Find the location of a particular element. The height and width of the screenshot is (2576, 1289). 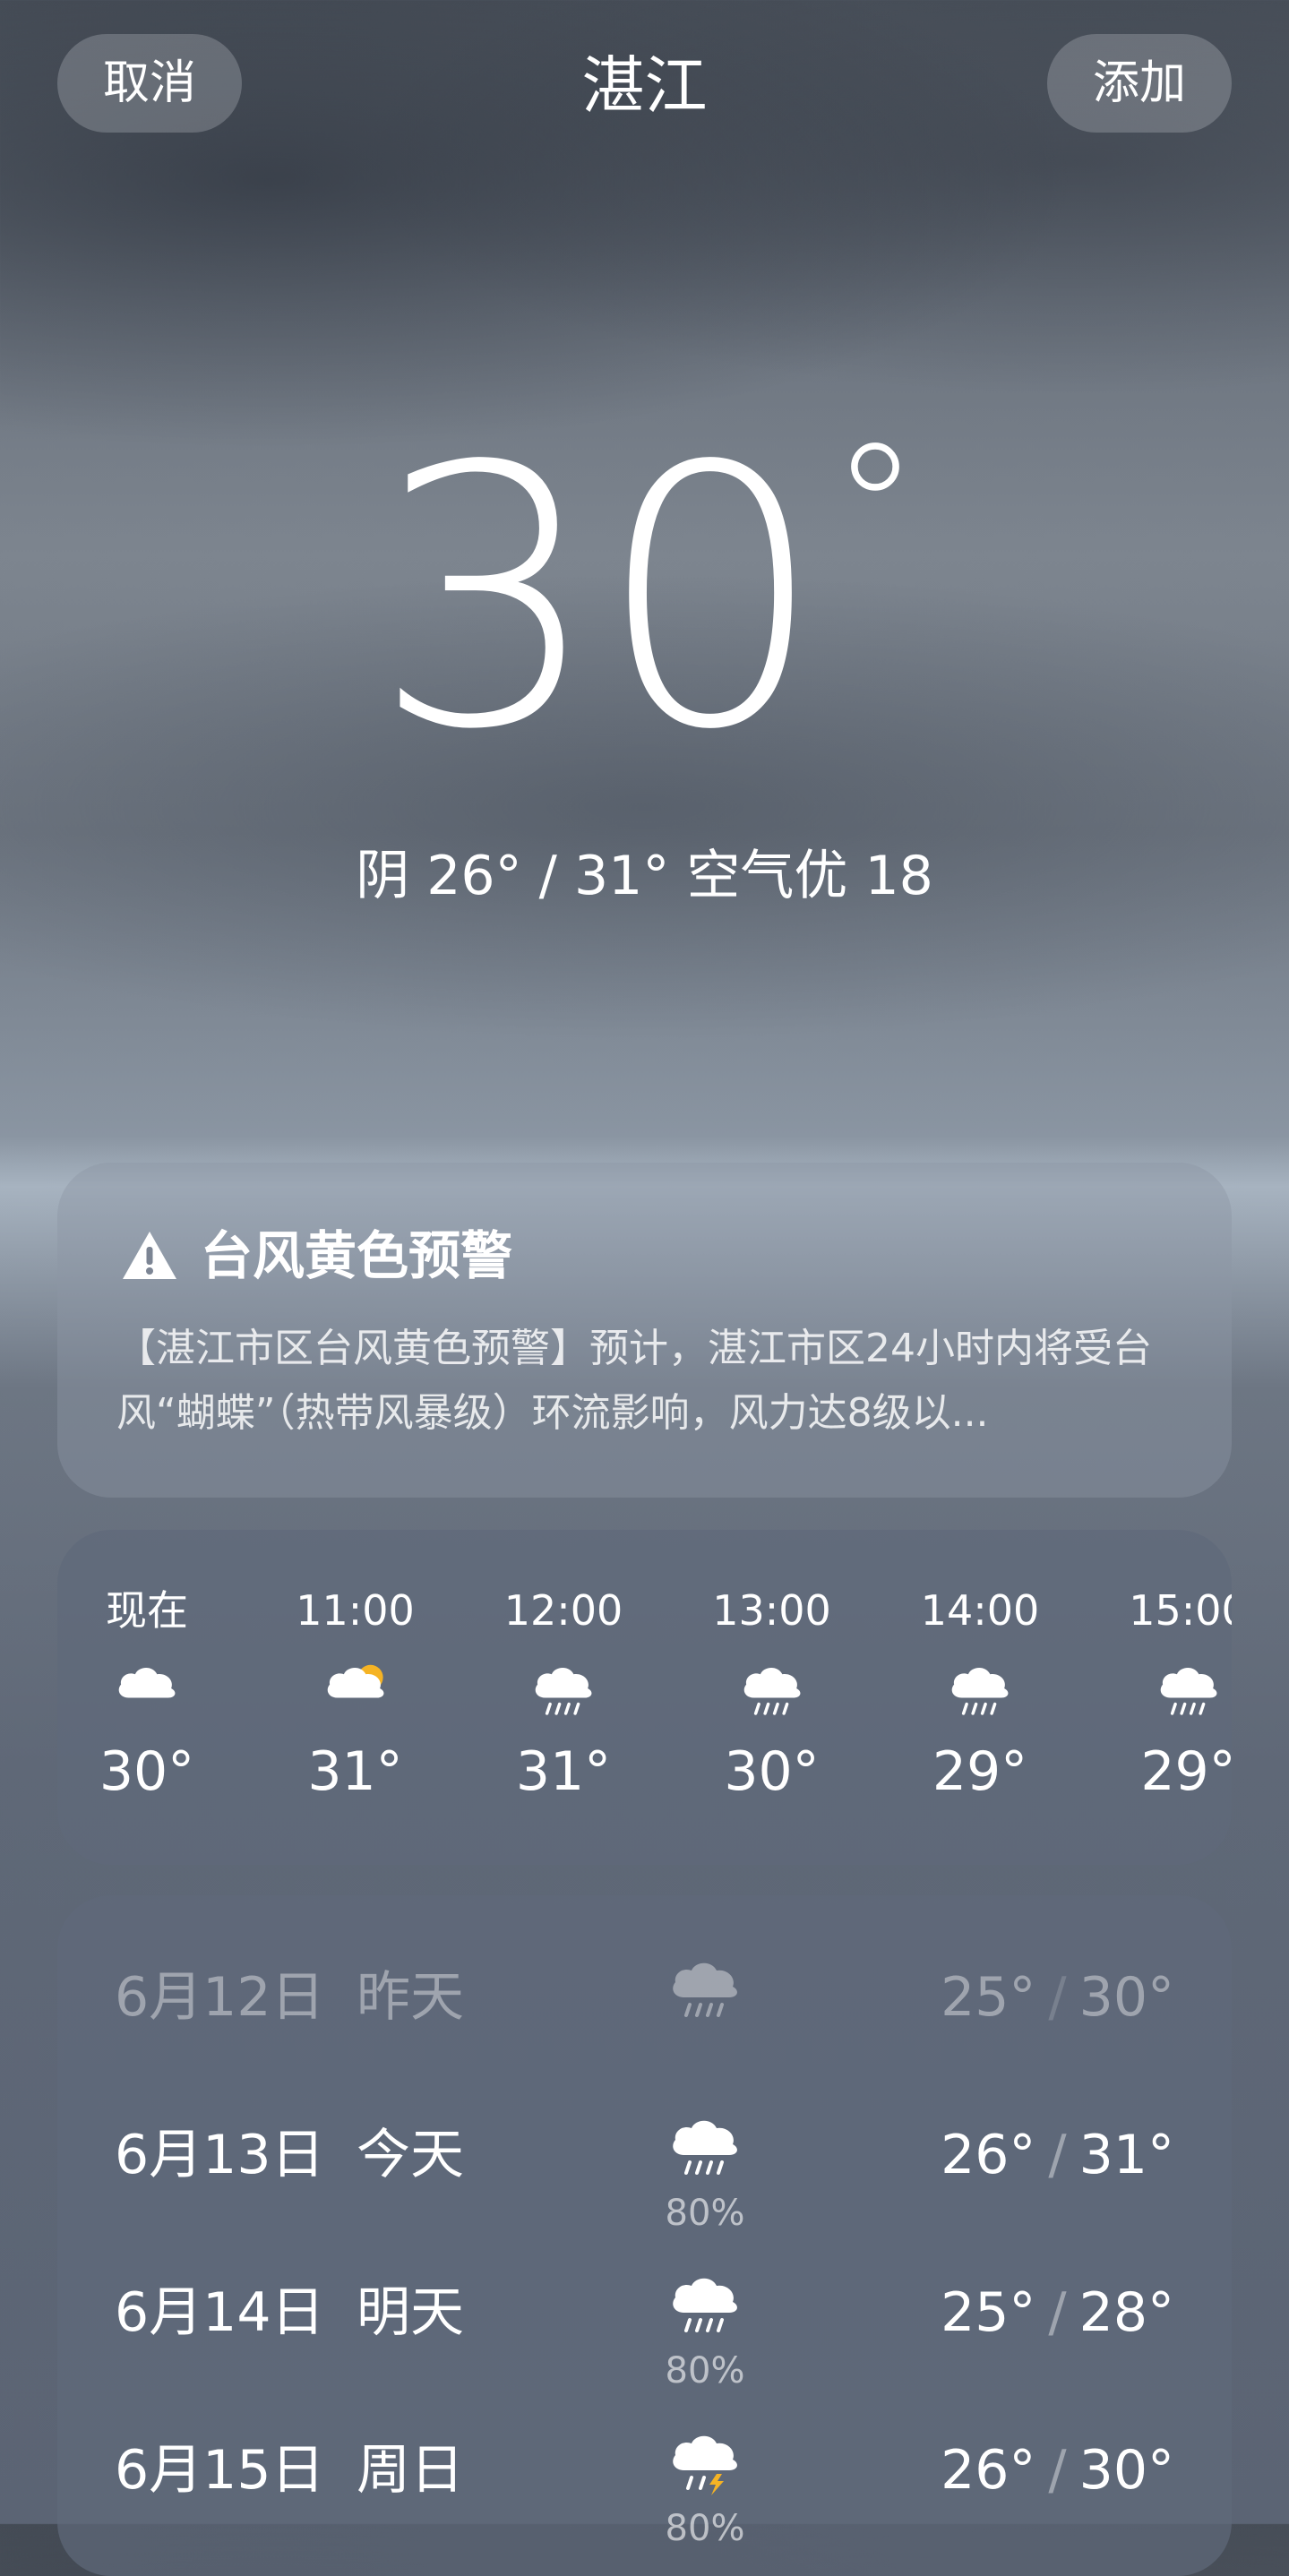

day-date: 6月15日 is located at coordinates (220, 2470).